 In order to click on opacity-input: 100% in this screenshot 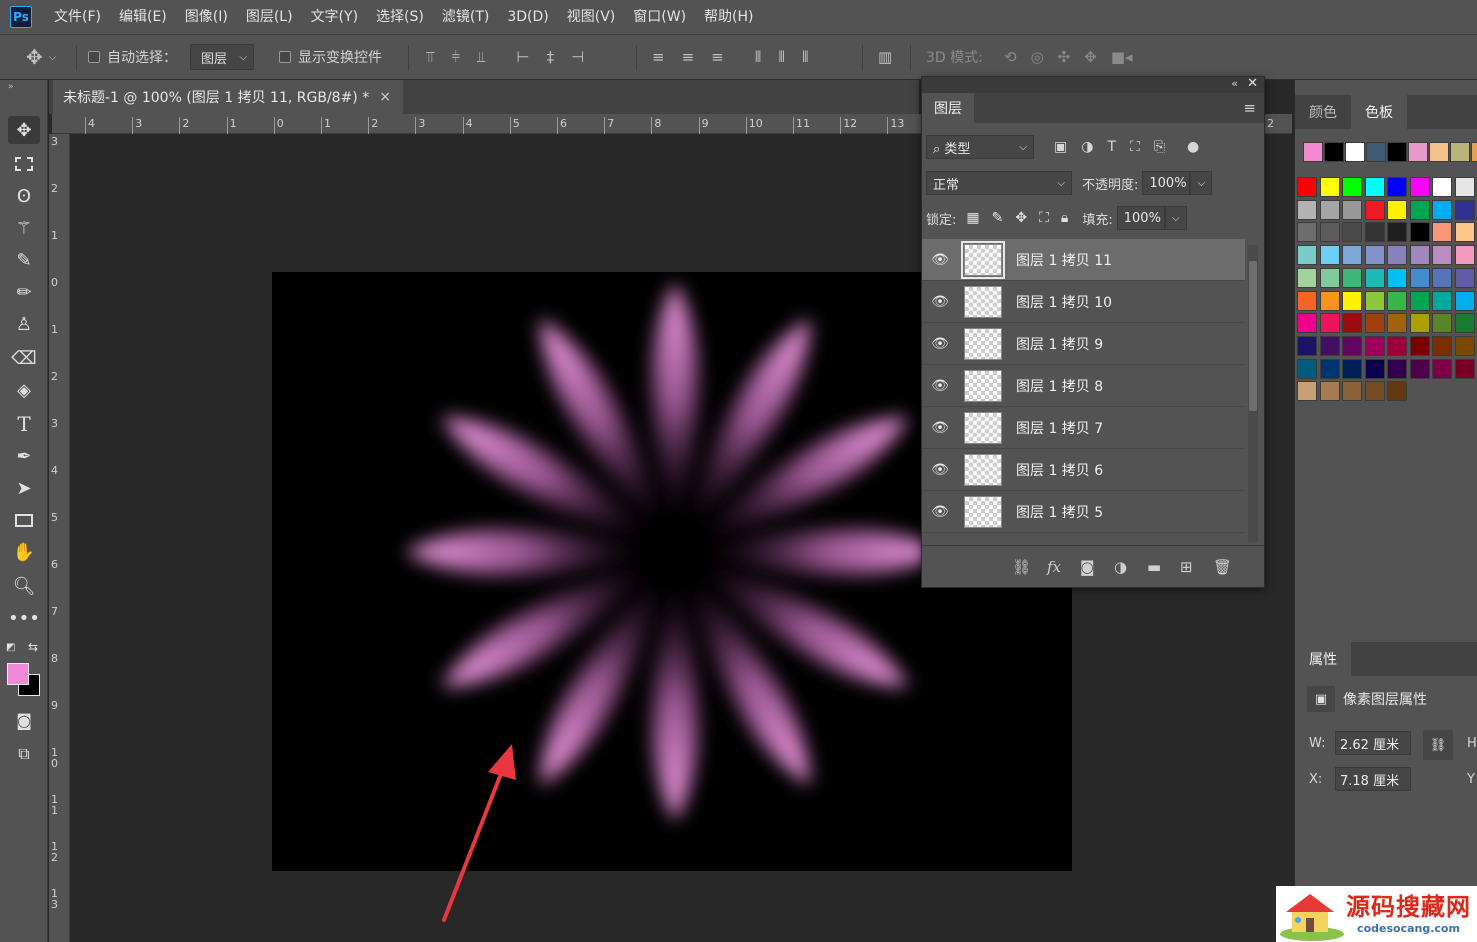, I will do `click(1166, 183)`.